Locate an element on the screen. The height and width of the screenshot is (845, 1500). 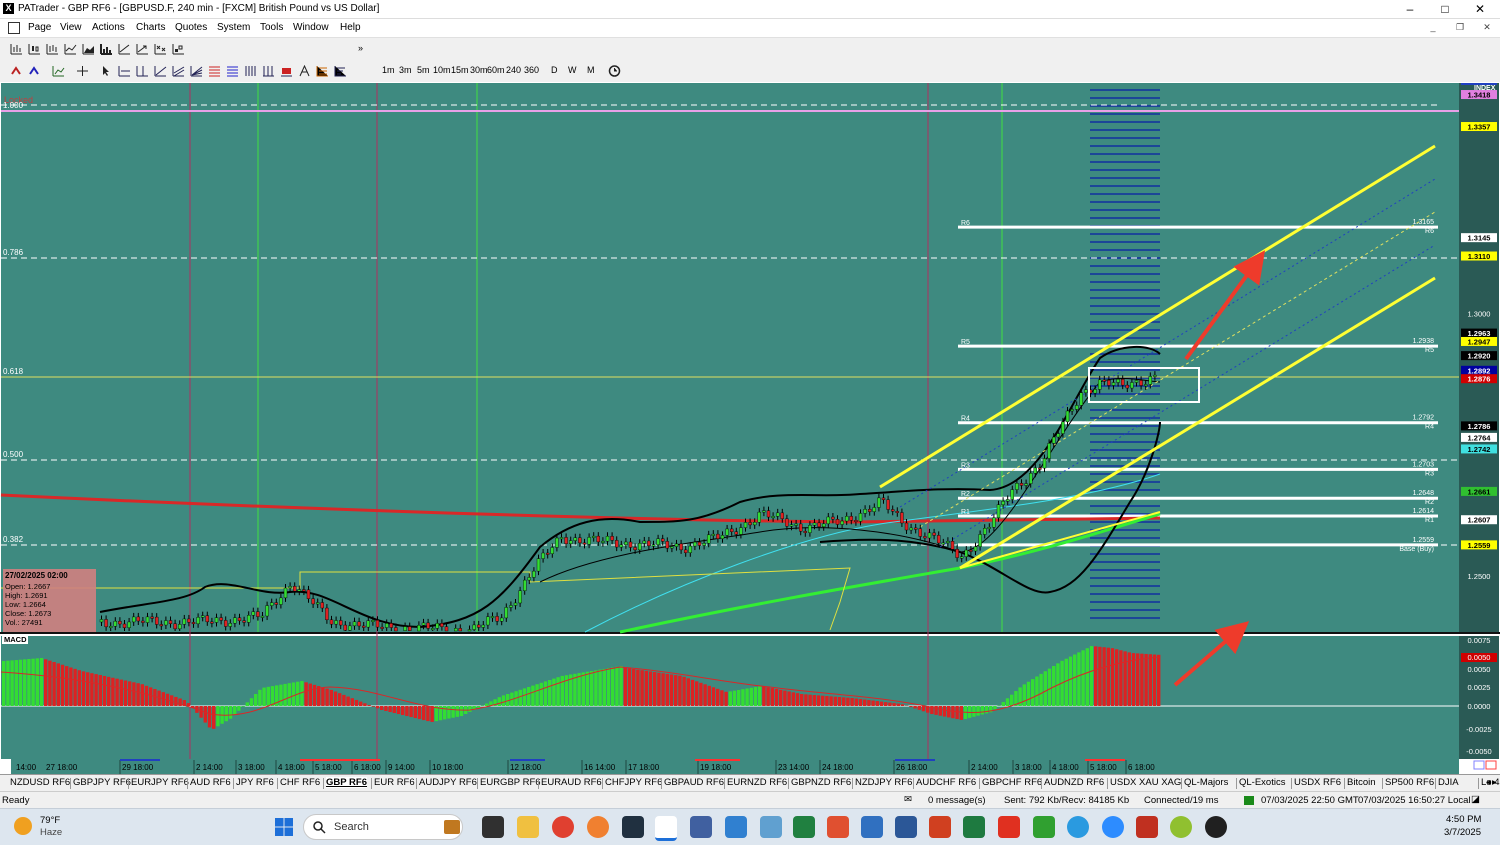
symbol-tab-euraud-rf6: EURAUD RF6 is located at coordinates (571, 782).